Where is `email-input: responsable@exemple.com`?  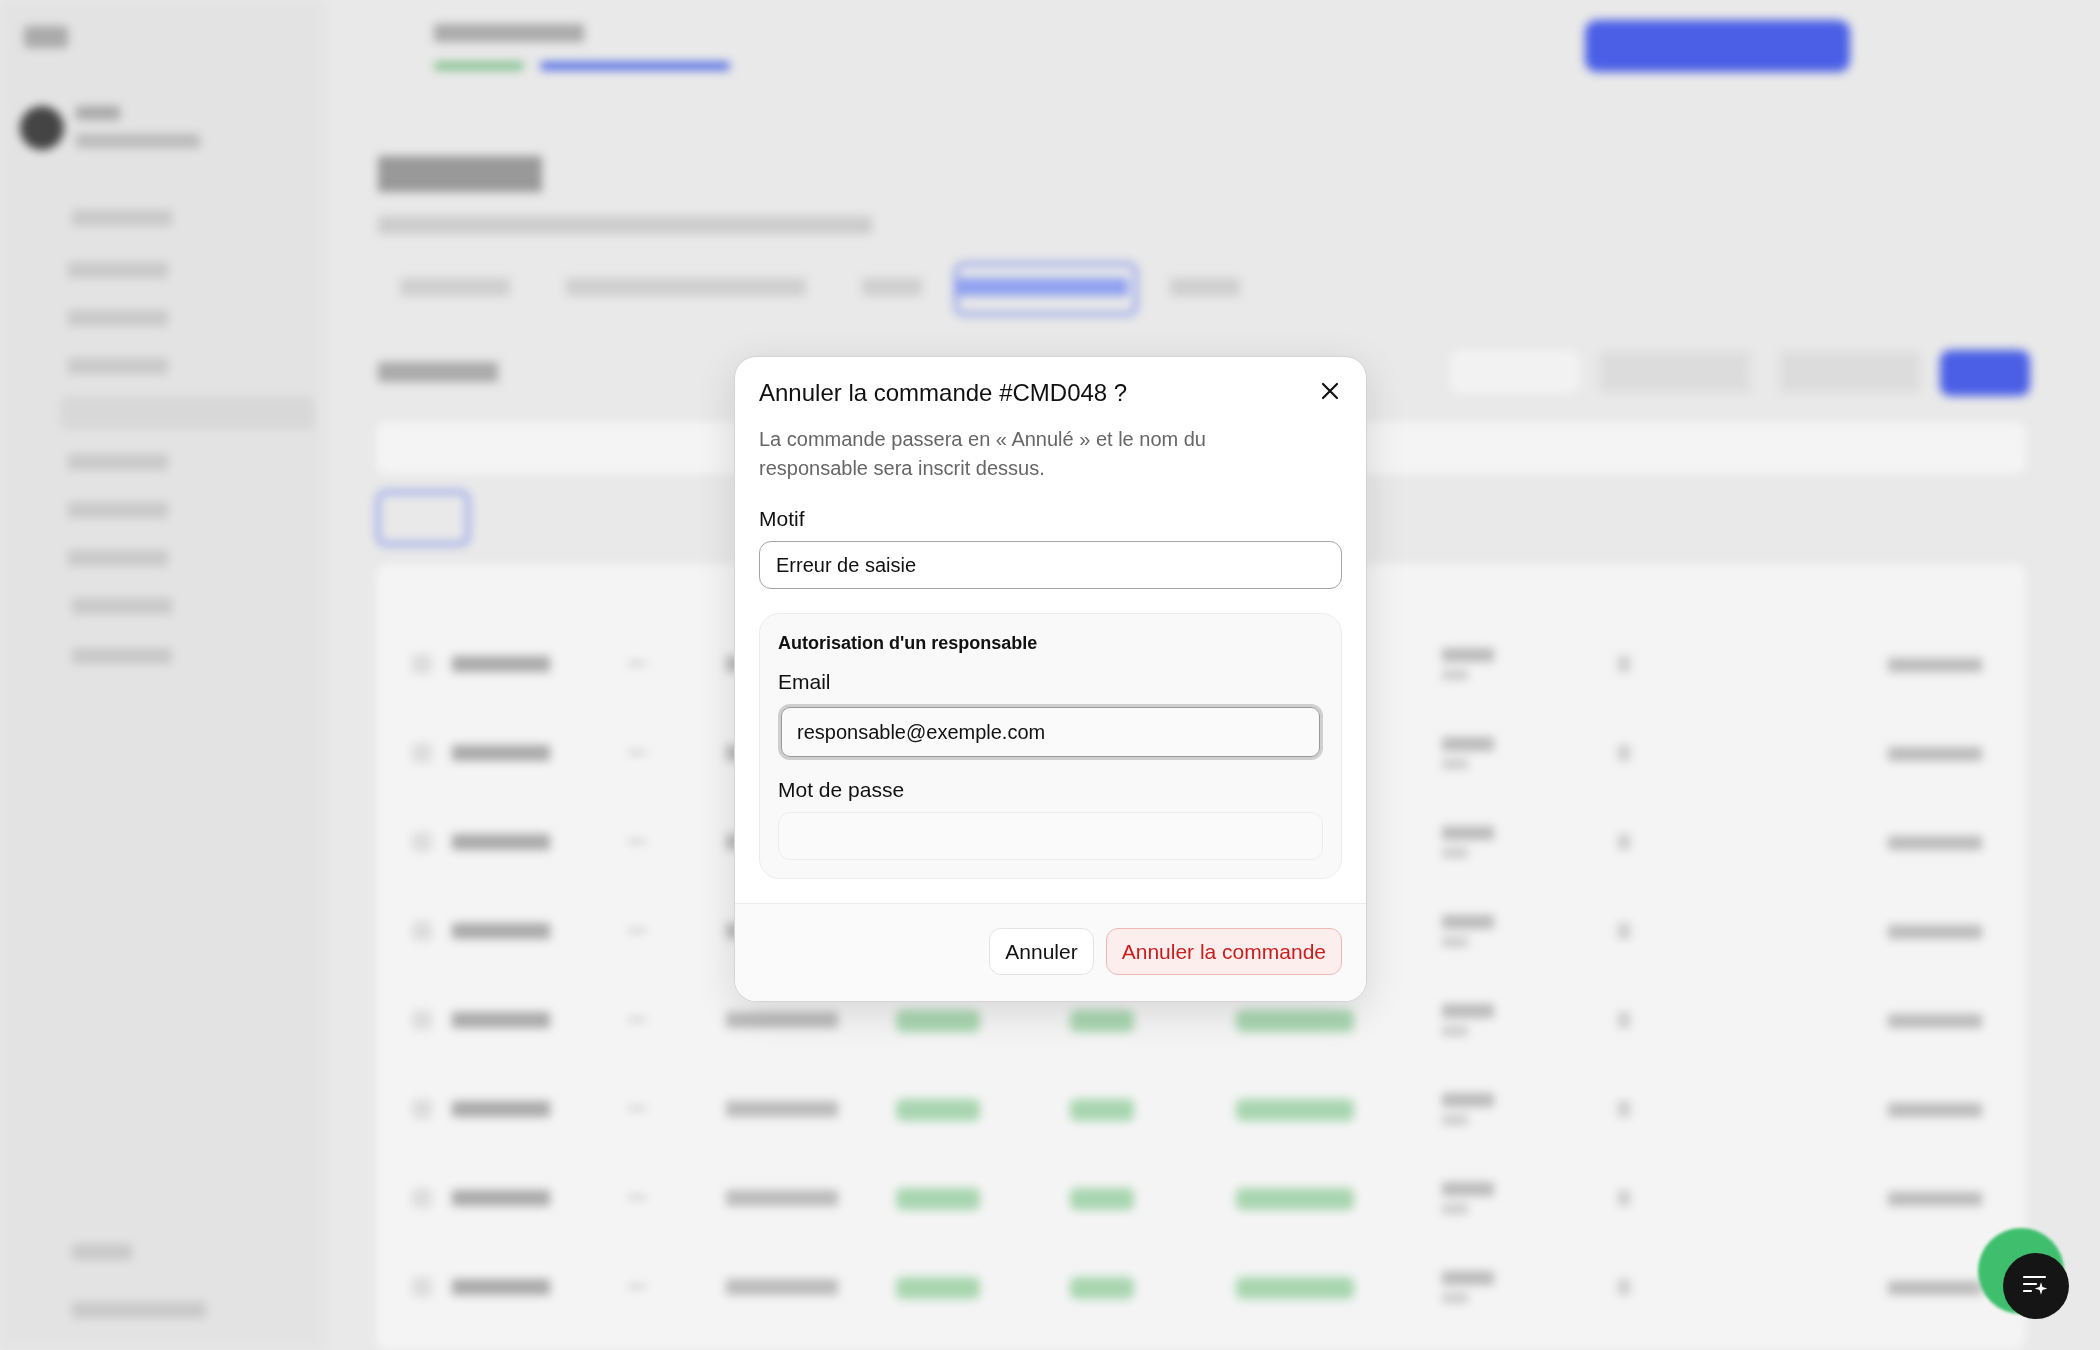 email-input: responsable@exemple.com is located at coordinates (1050, 732).